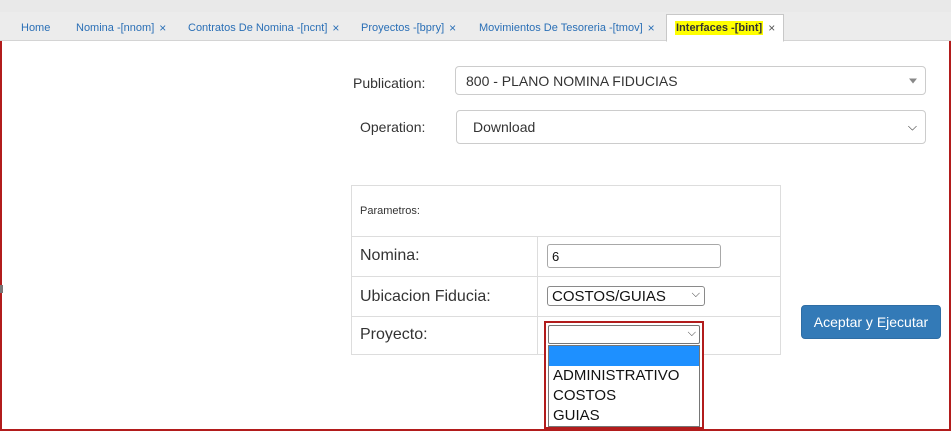 This screenshot has height=431, width=951. I want to click on operation-select: Download ⌵, so click(691, 127).